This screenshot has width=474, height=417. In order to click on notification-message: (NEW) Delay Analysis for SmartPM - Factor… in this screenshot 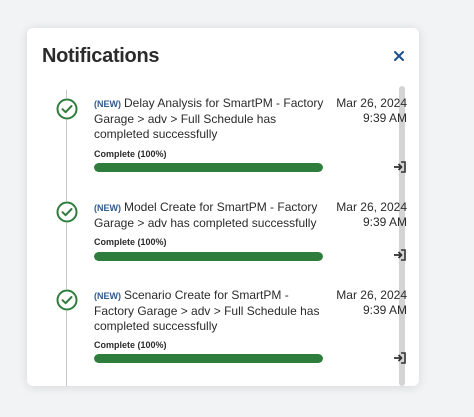, I will do `click(211, 119)`.